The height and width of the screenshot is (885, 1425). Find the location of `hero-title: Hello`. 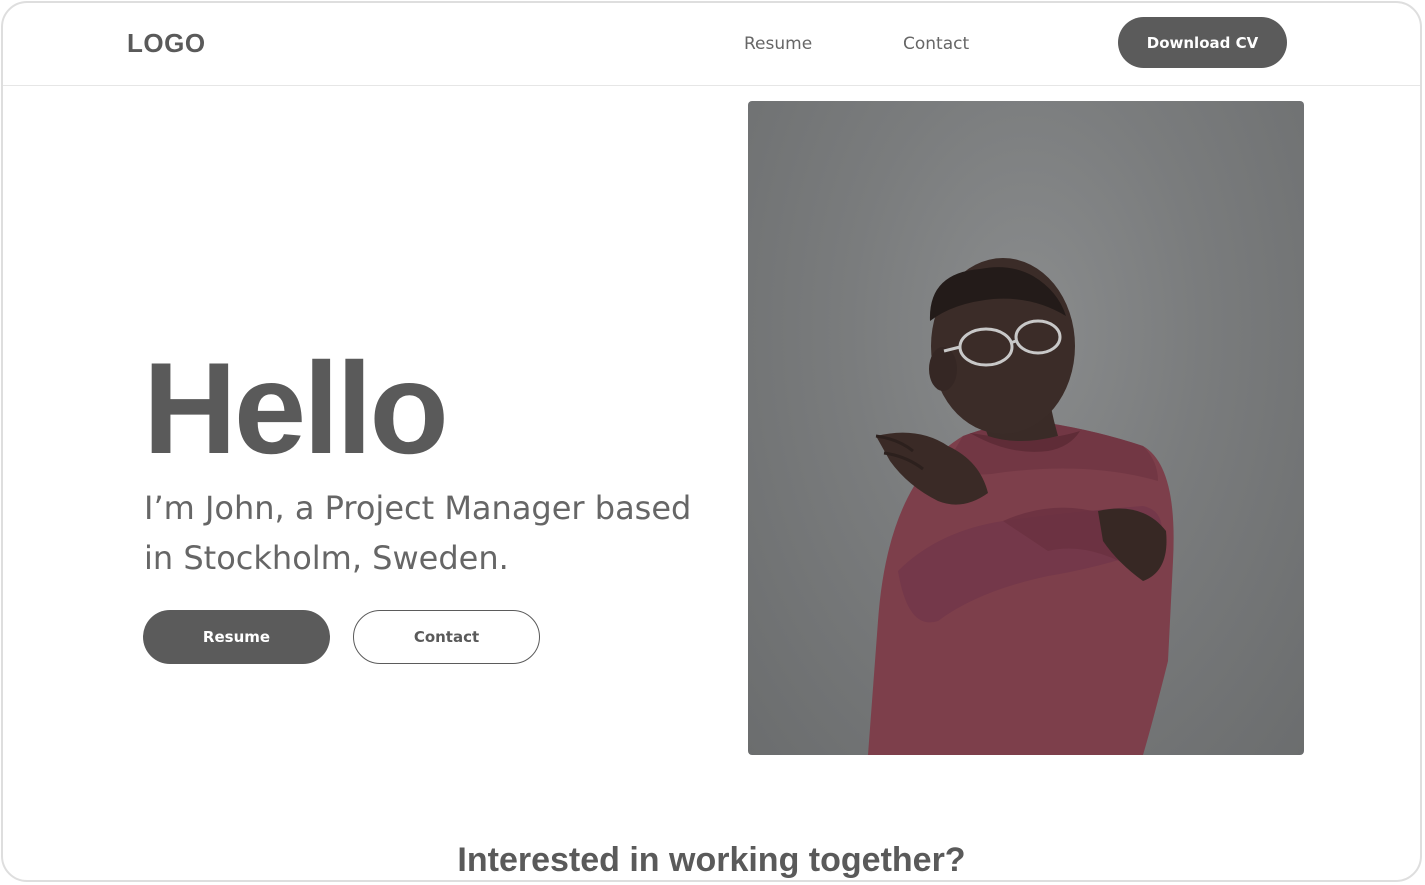

hero-title: Hello is located at coordinates (296, 408).